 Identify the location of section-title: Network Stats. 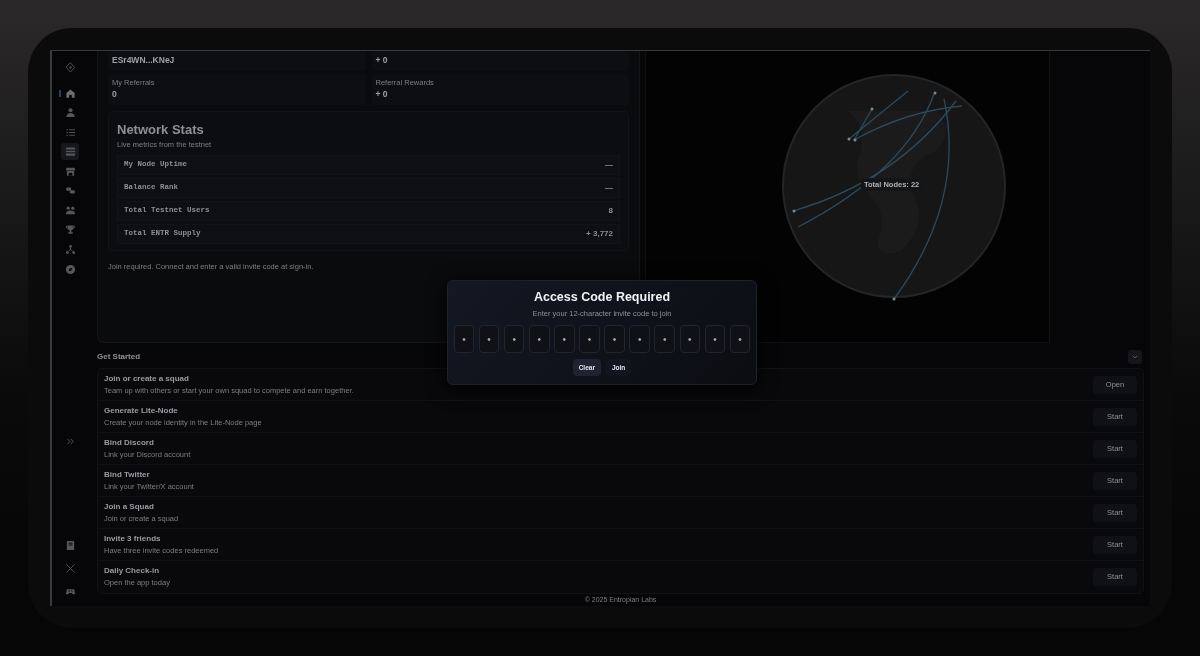
(161, 129).